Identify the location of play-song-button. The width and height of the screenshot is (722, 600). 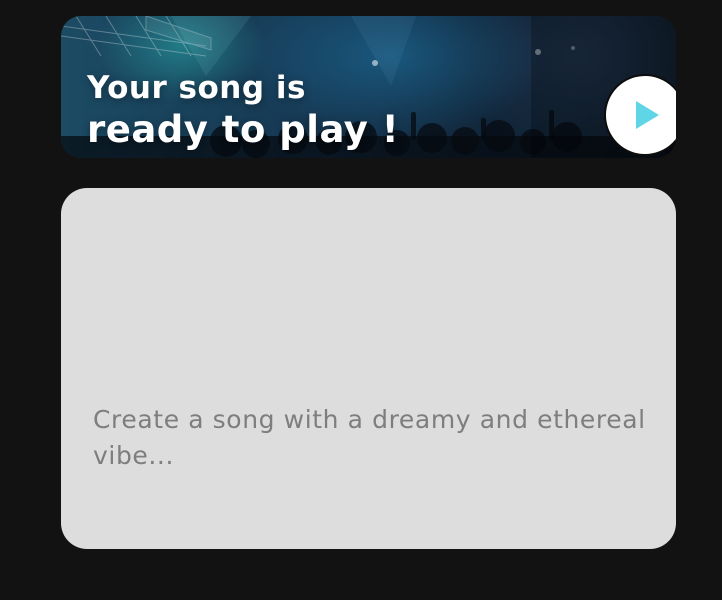
(640, 115).